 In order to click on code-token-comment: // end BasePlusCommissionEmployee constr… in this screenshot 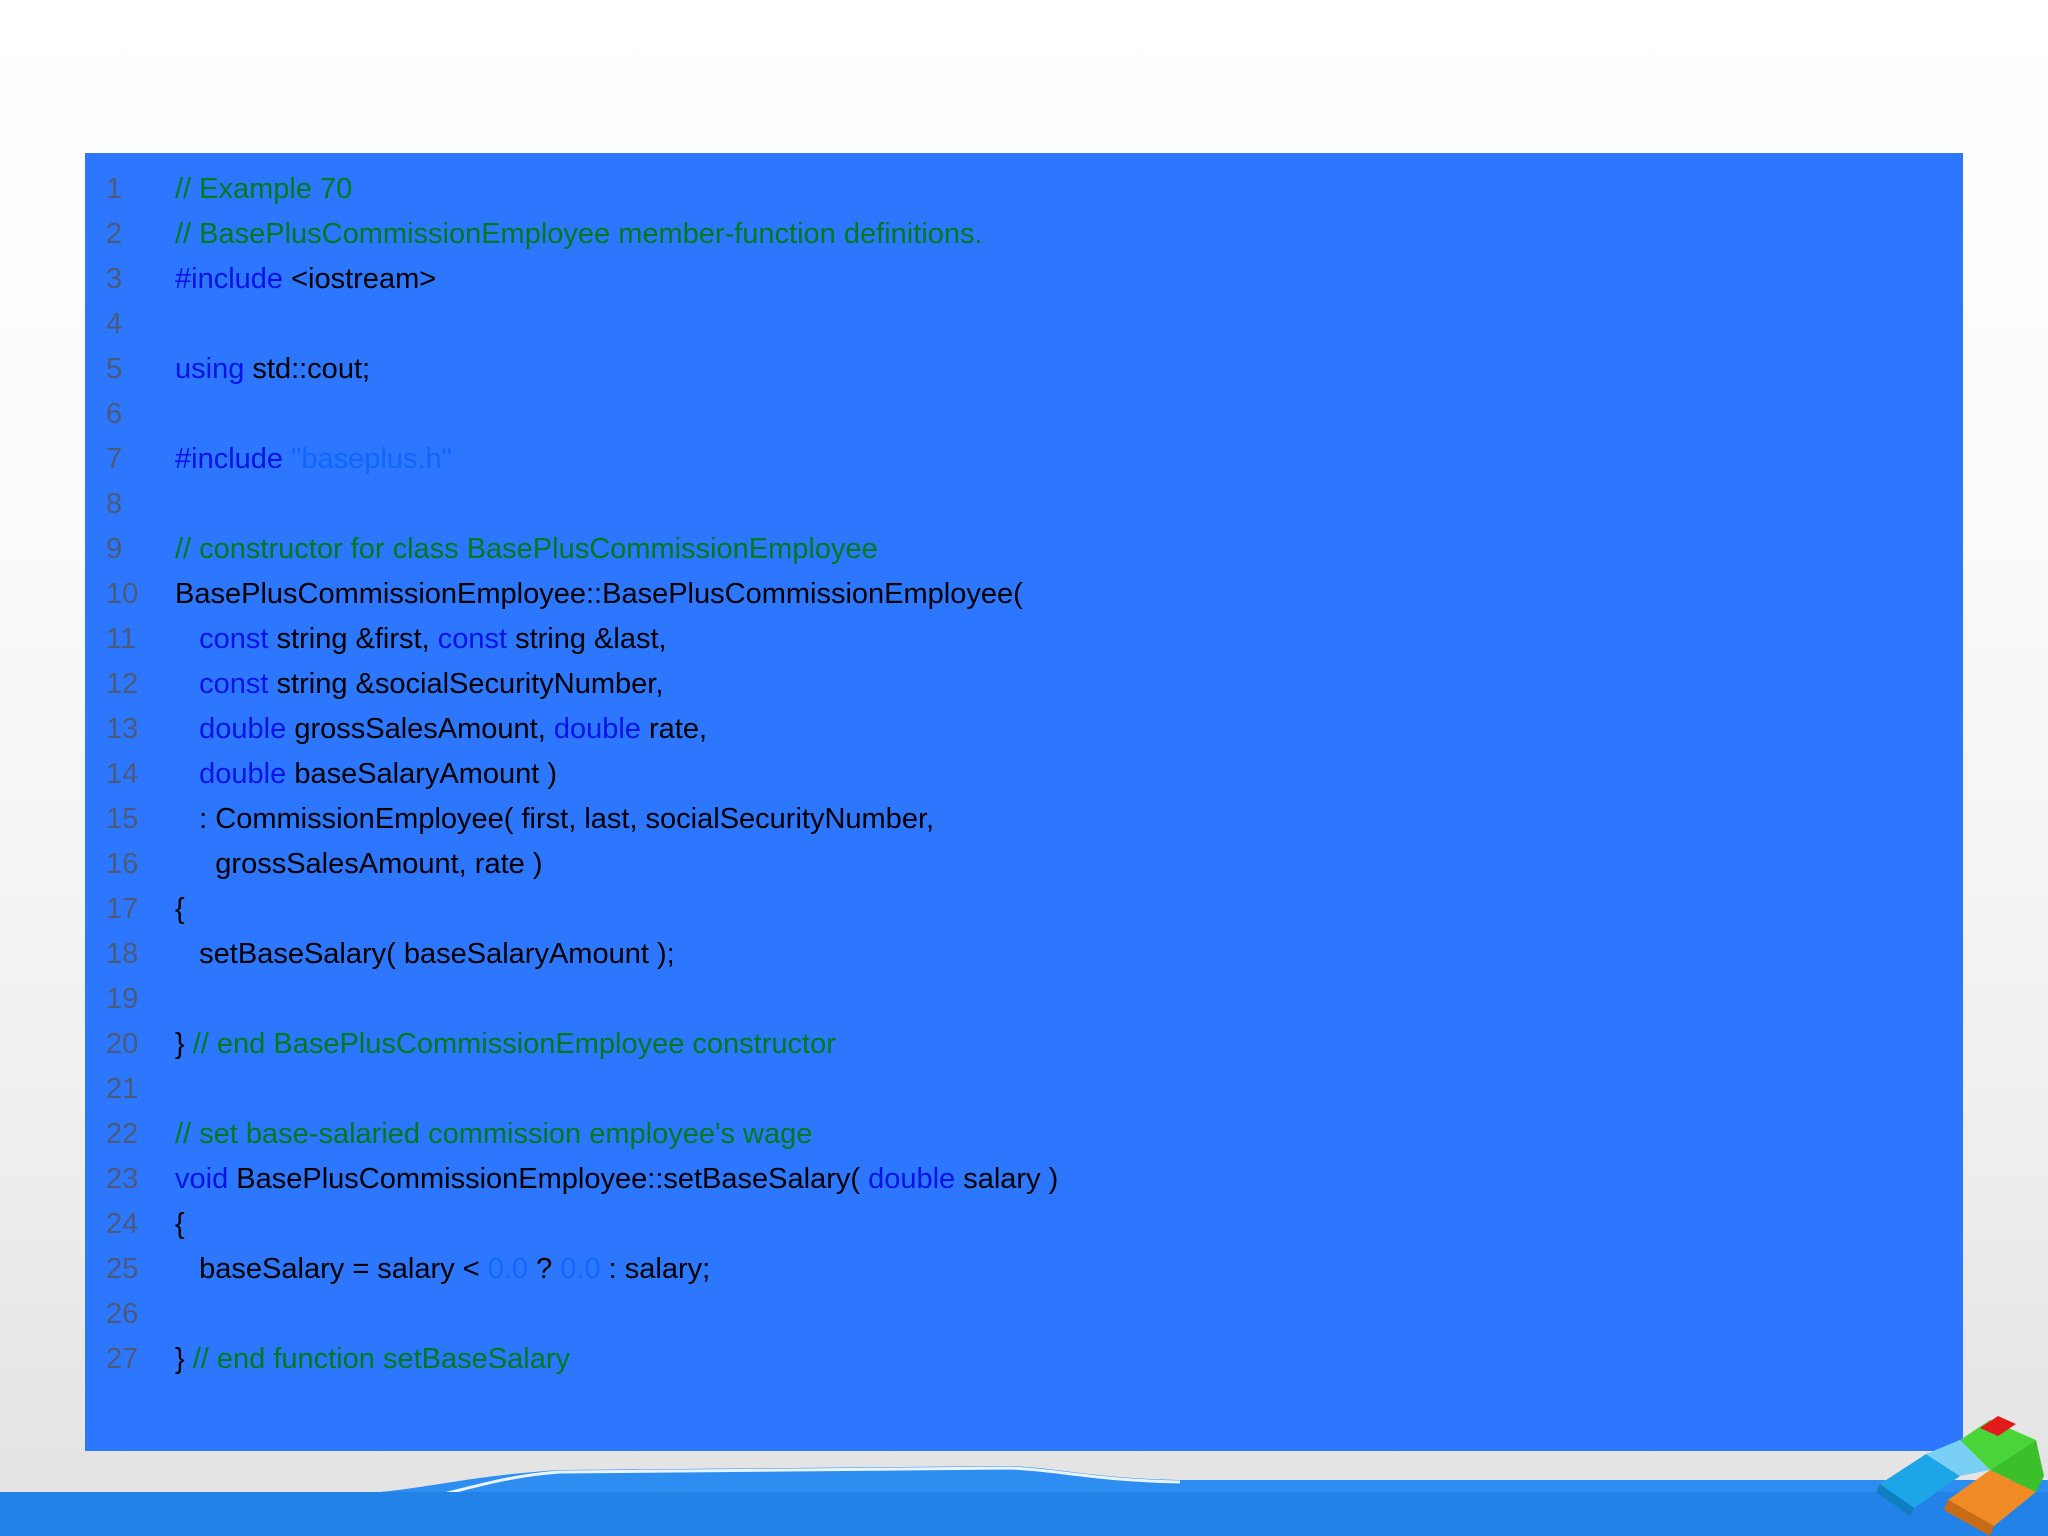, I will do `click(514, 1044)`.